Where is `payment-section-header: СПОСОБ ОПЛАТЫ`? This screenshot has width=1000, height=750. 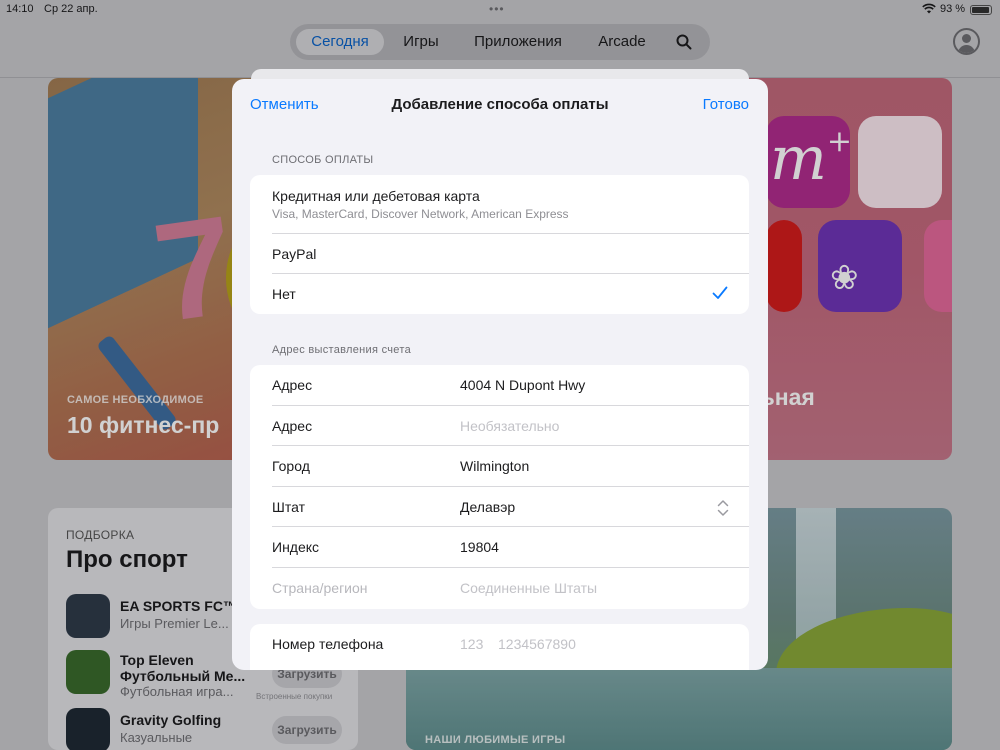 payment-section-header: СПОСОБ ОПЛАТЫ is located at coordinates (323, 160).